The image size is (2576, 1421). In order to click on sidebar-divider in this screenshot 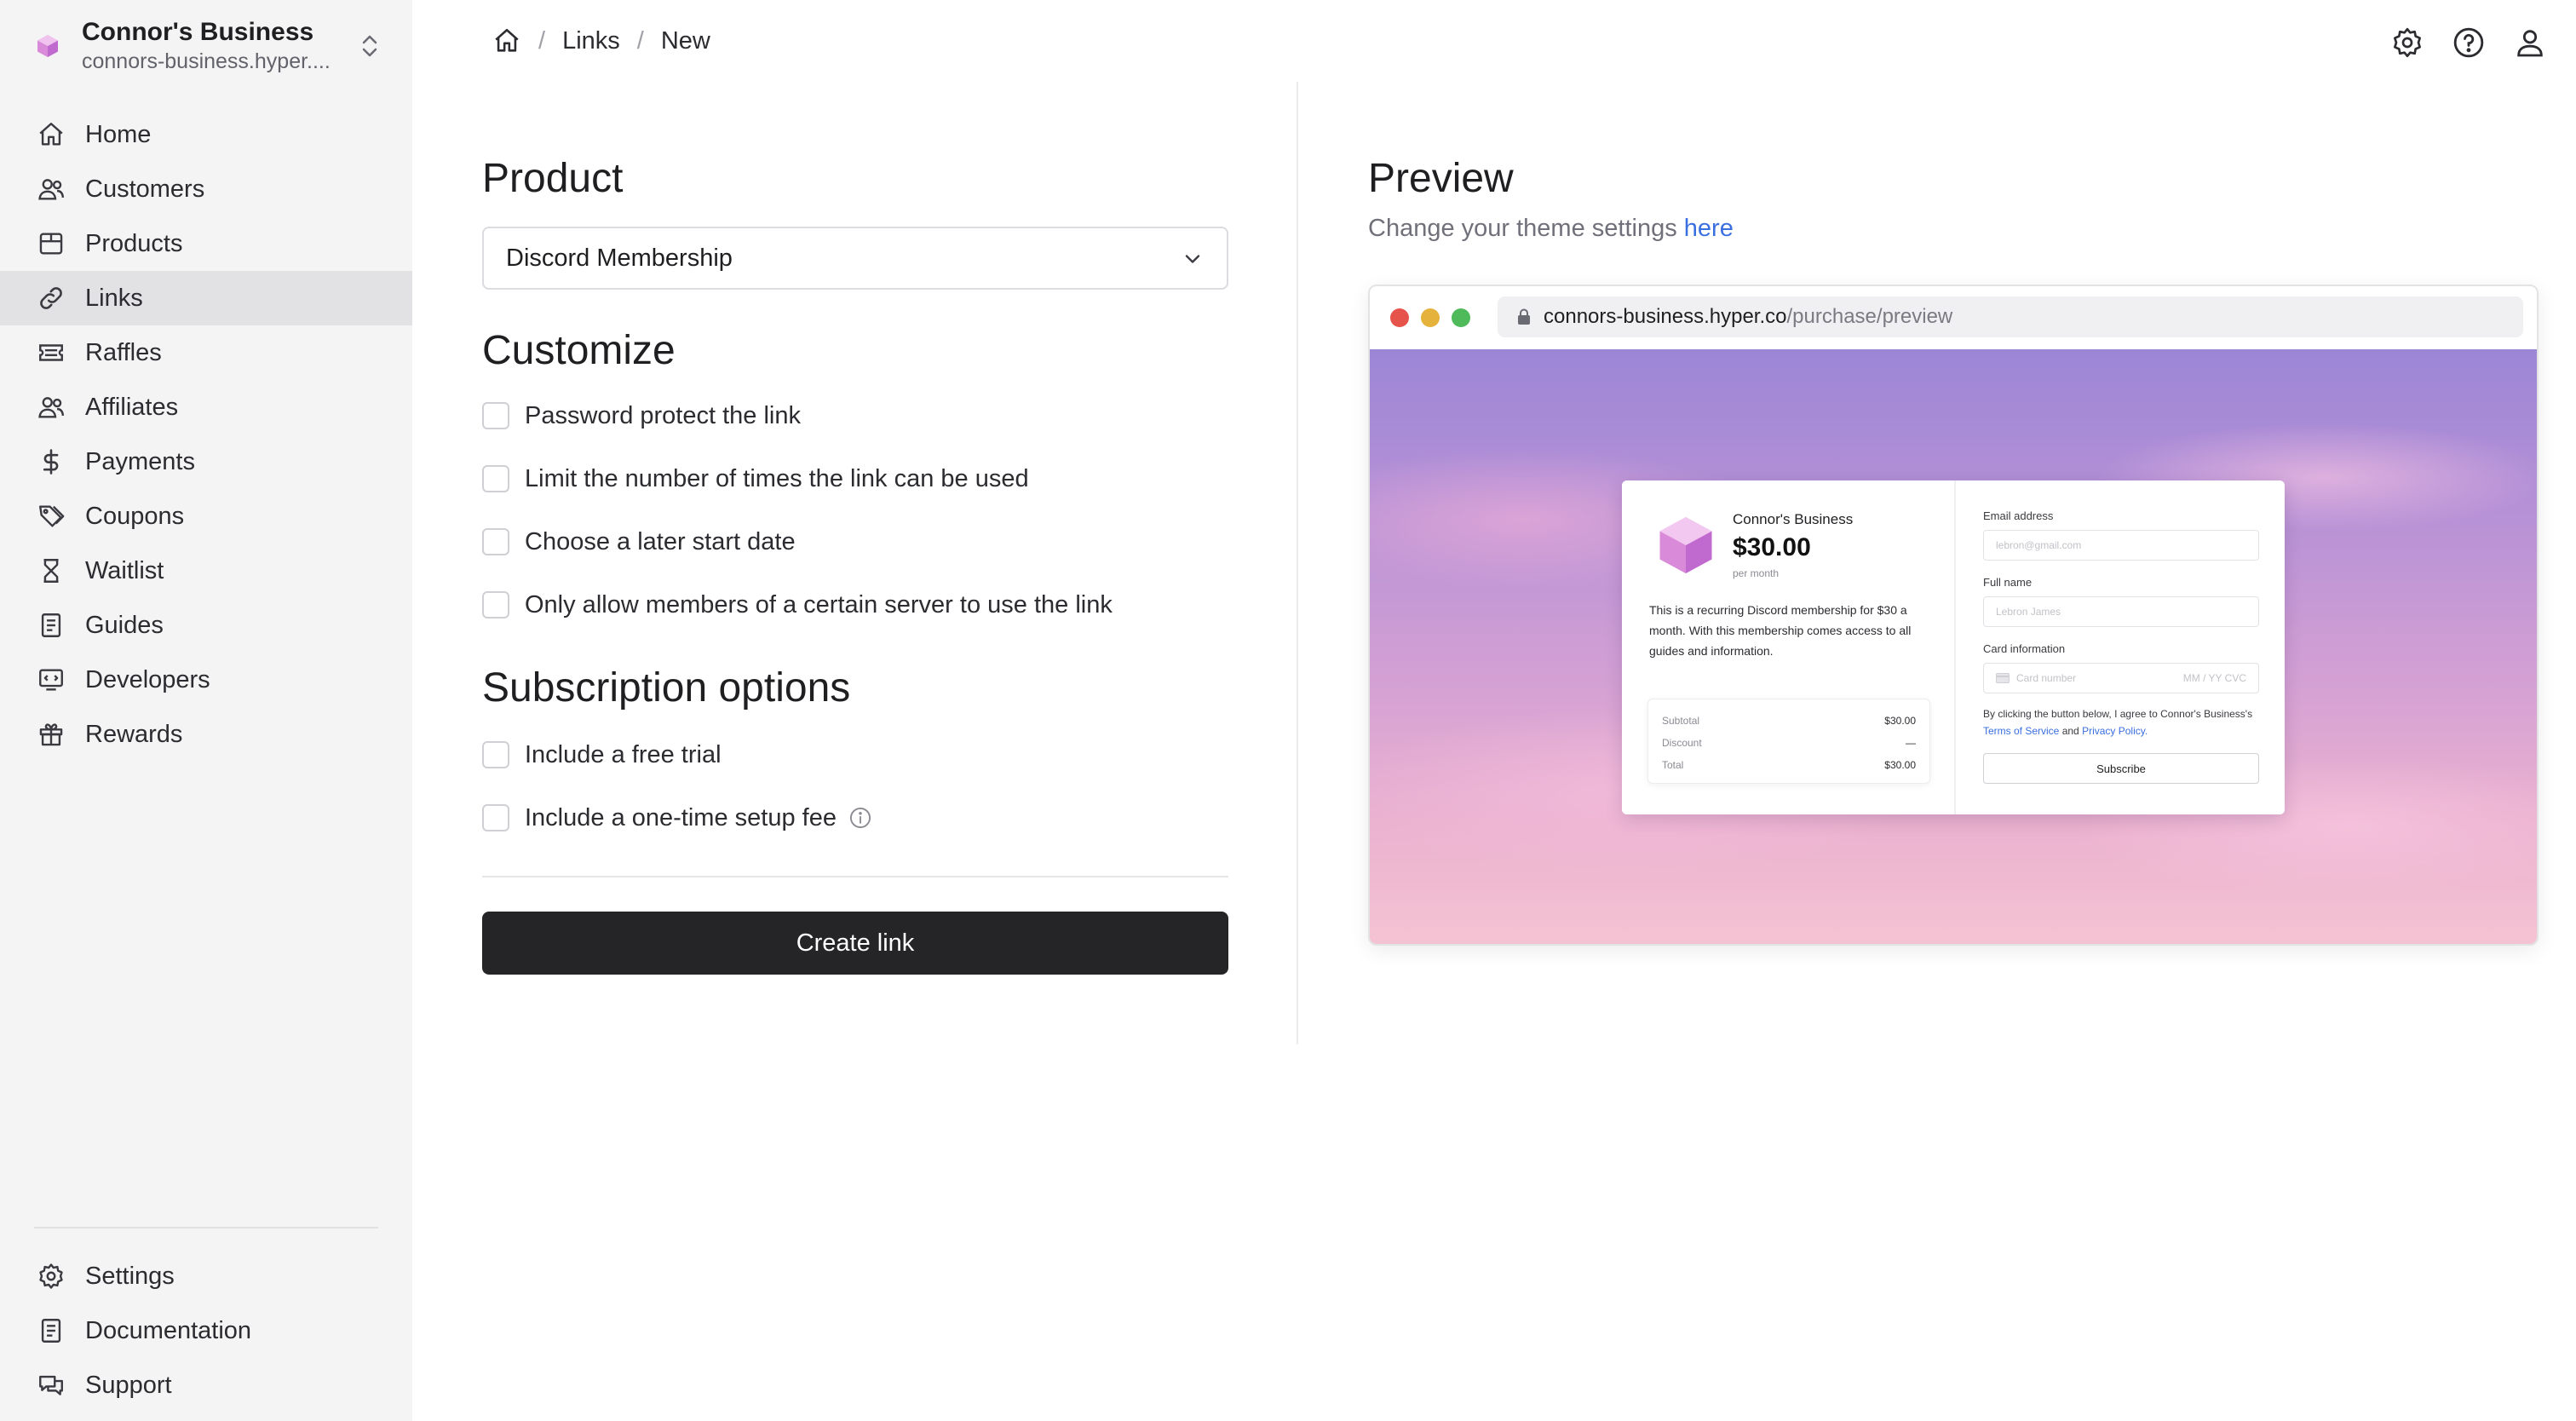, I will do `click(206, 1228)`.